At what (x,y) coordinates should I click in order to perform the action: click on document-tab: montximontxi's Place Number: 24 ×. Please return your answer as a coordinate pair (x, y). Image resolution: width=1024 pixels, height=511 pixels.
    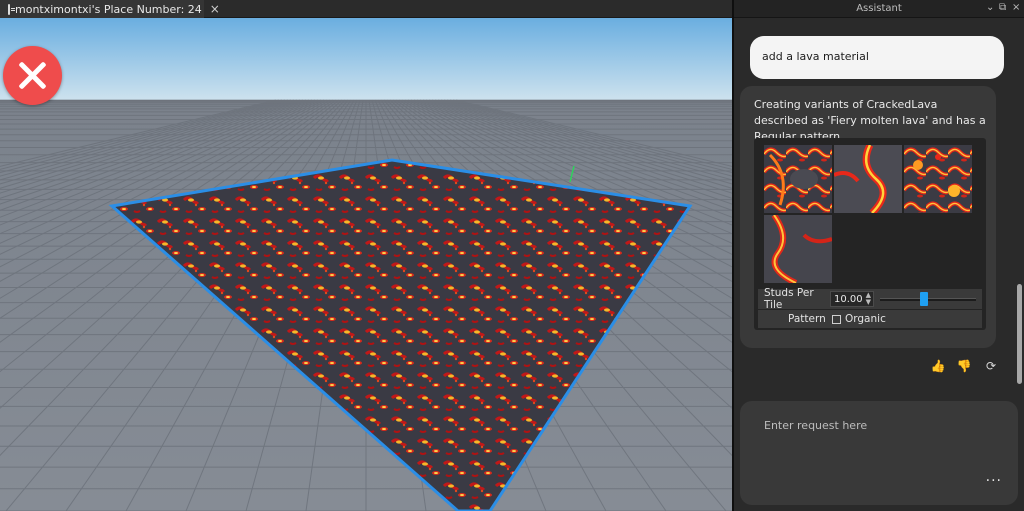
    Looking at the image, I should click on (110, 9).